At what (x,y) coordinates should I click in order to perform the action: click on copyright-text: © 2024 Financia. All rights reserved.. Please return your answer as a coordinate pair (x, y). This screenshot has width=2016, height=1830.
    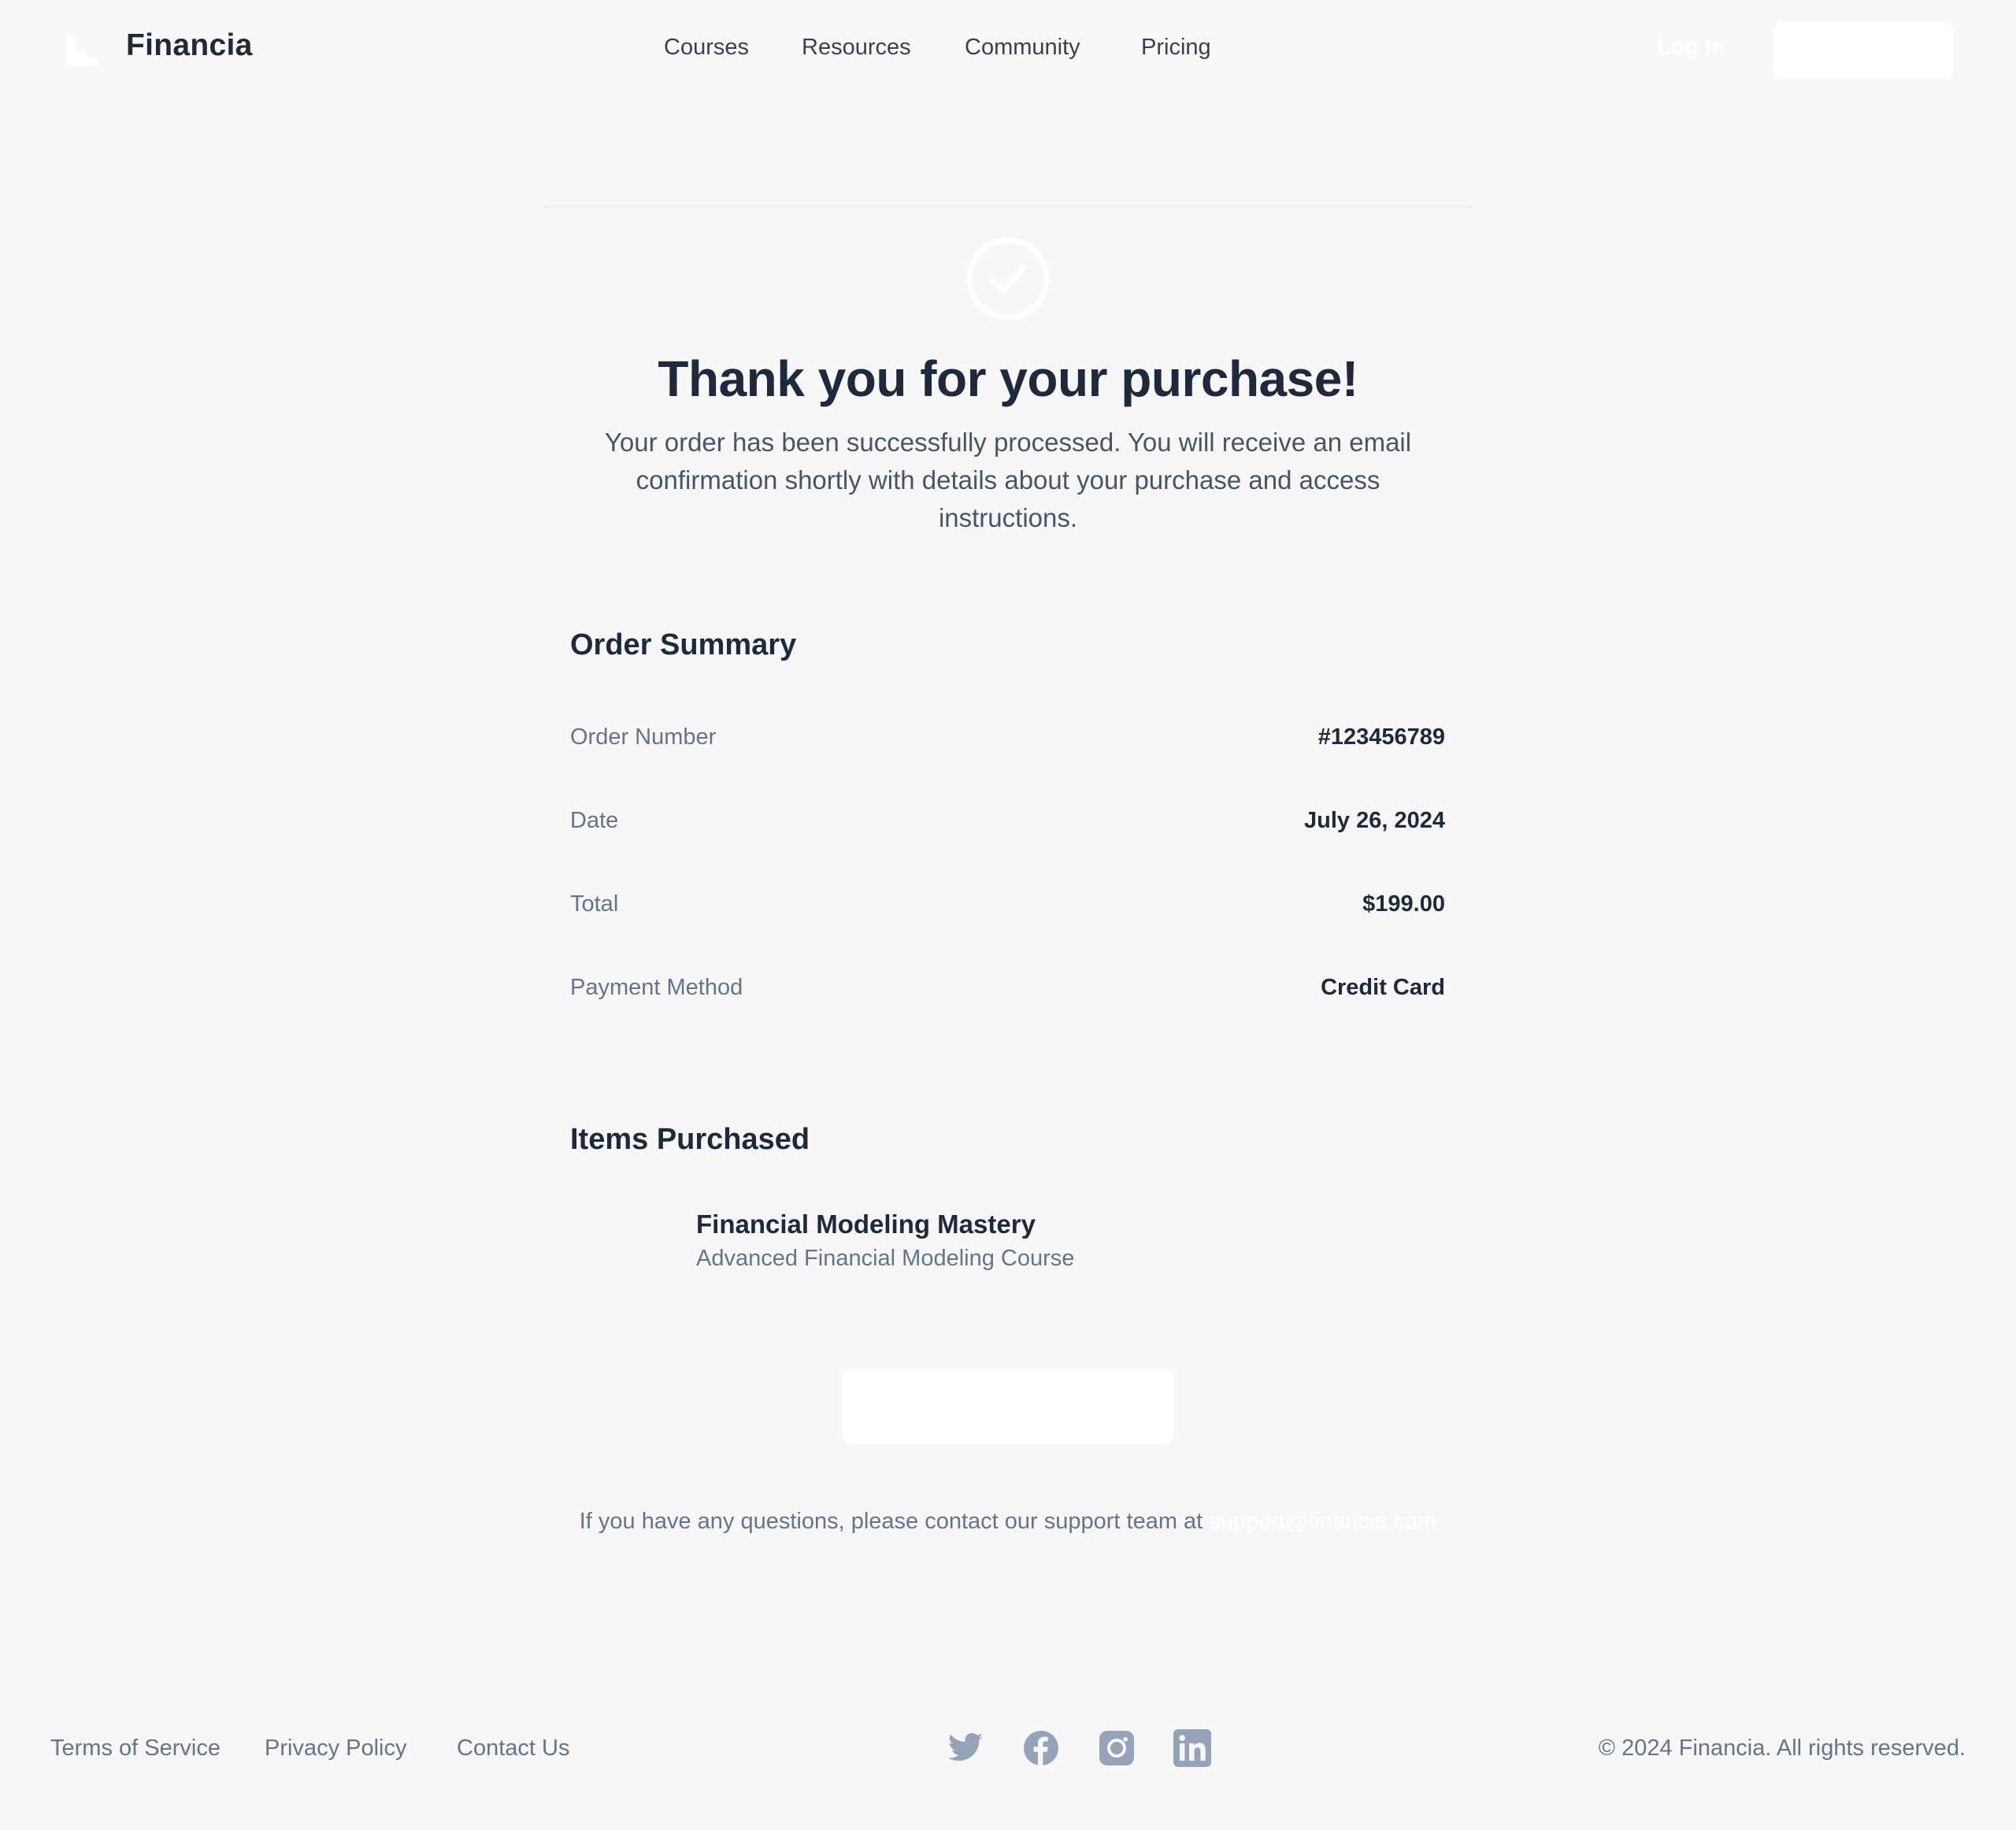
    Looking at the image, I should click on (1782, 1748).